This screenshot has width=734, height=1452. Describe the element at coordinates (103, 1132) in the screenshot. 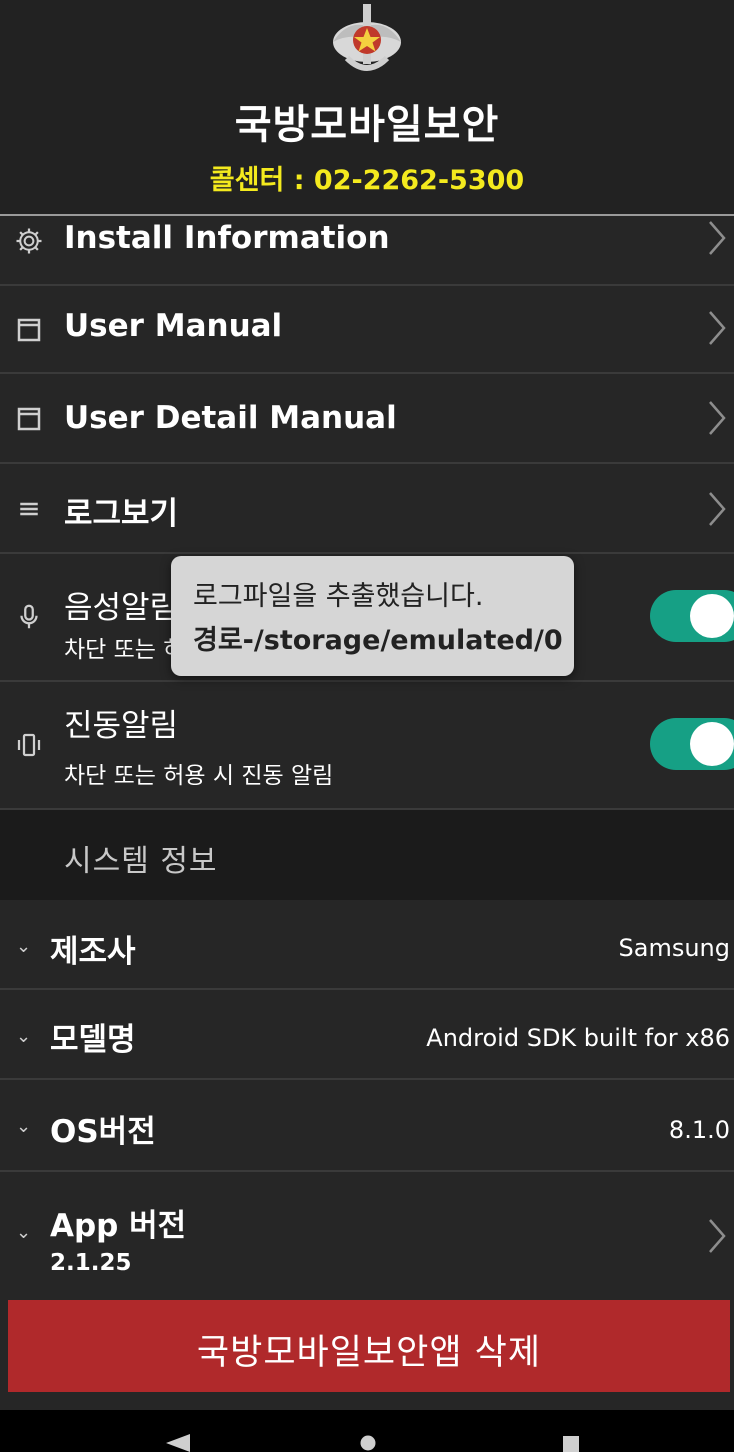

I see `info-label: OS버전` at that location.